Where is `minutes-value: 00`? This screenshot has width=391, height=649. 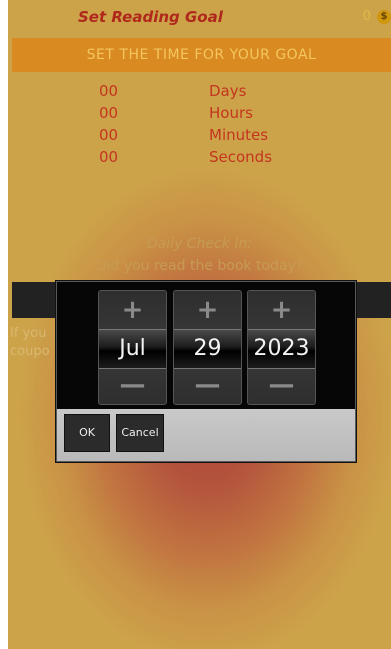 minutes-value: 00 is located at coordinates (108, 135).